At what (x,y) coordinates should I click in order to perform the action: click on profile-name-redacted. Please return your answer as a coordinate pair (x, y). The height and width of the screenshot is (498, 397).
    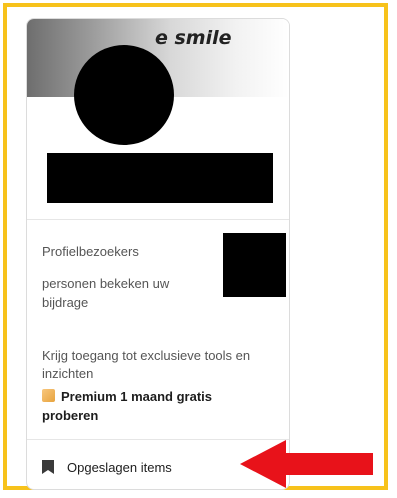
    Looking at the image, I should click on (160, 178).